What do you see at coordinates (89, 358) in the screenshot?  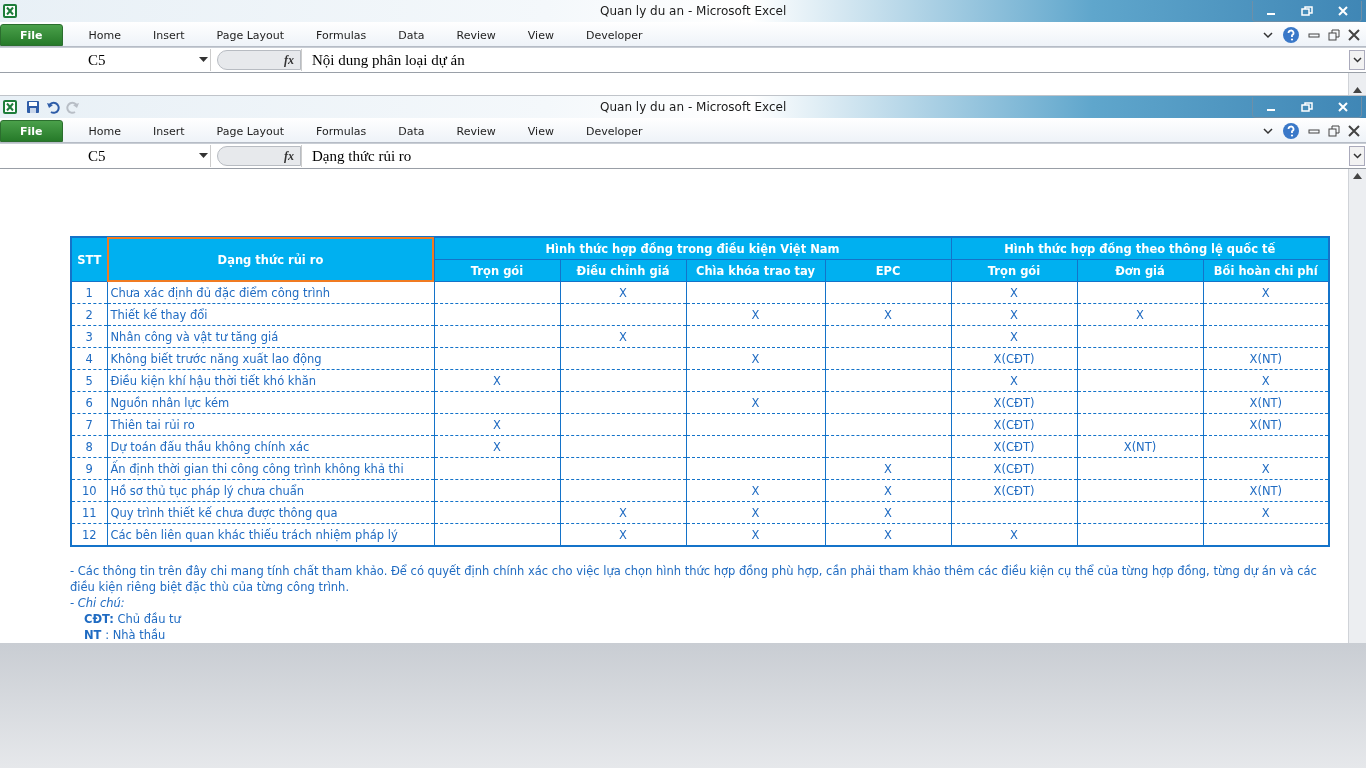 I see `table-cell: 4` at bounding box center [89, 358].